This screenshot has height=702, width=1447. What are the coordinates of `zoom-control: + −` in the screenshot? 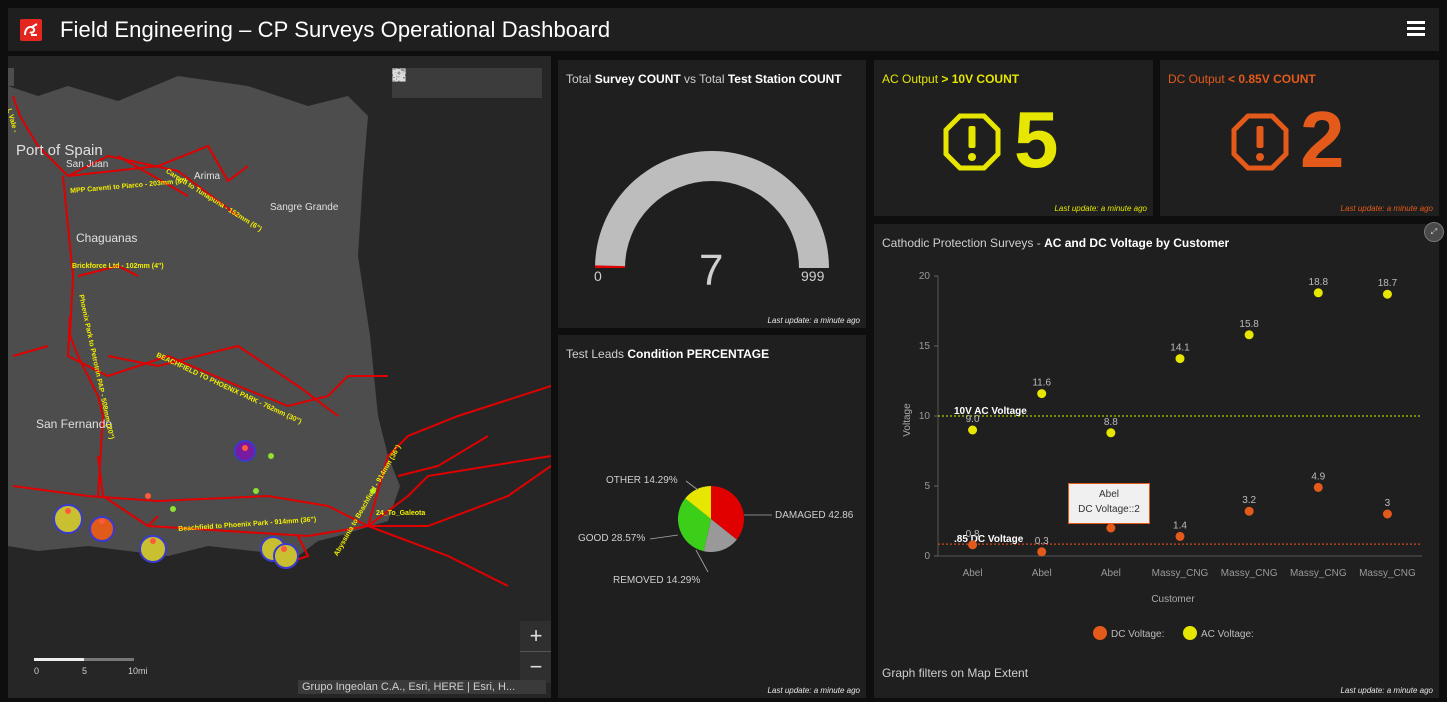 It's located at (535, 652).